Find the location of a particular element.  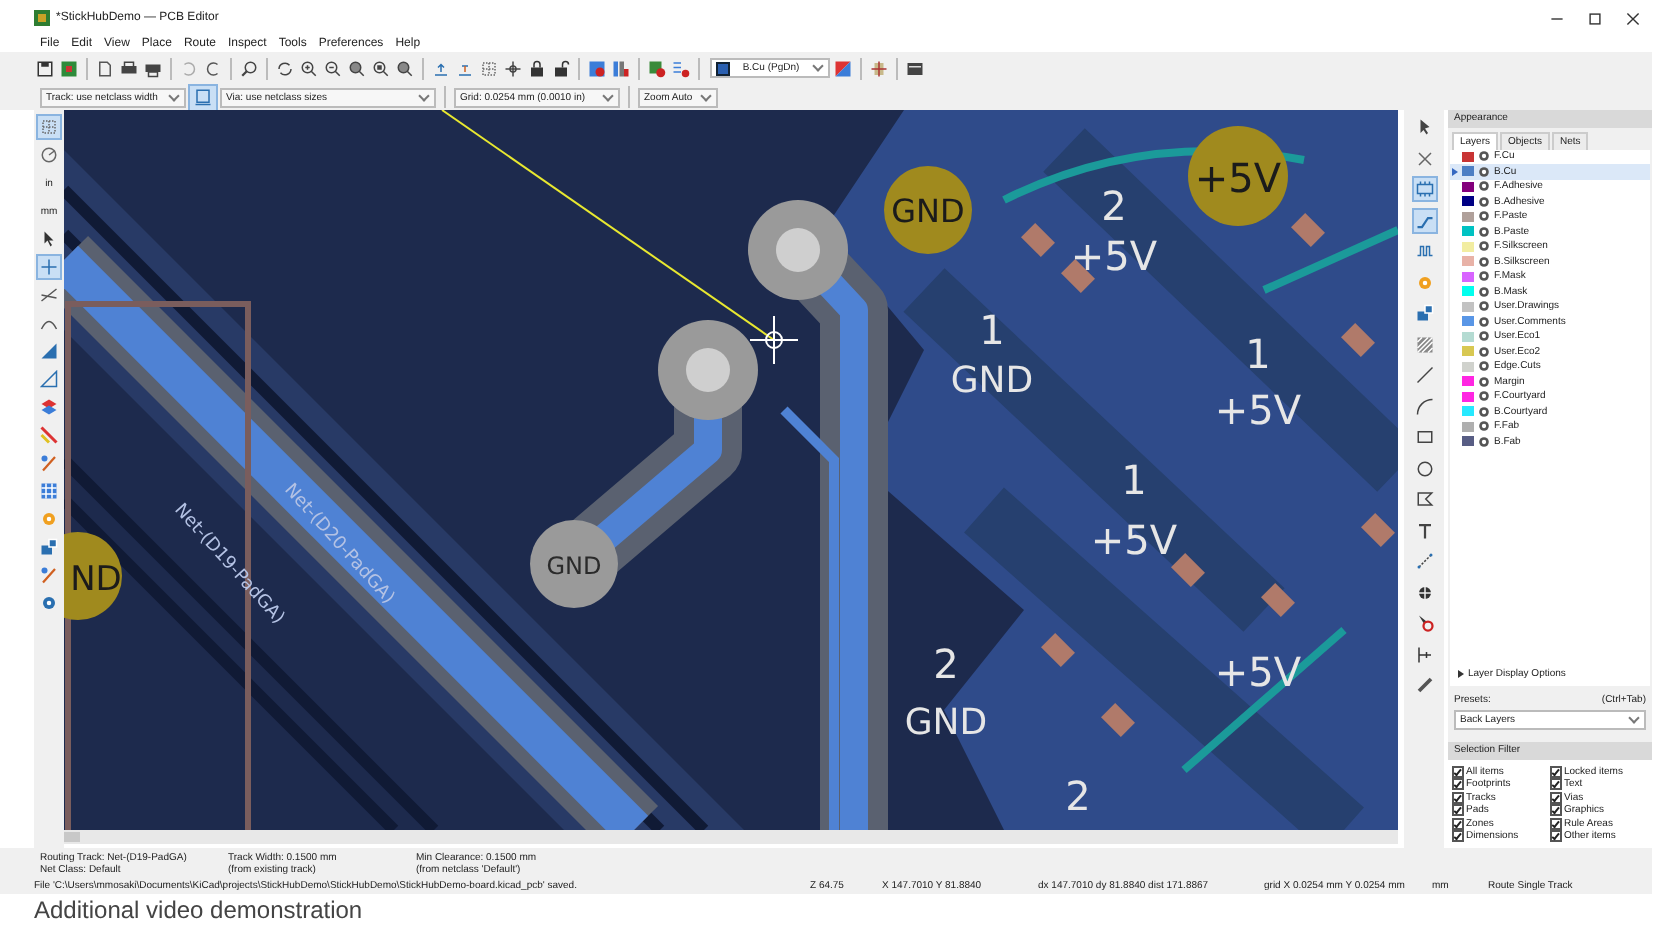

grid-settings-icon is located at coordinates (49, 491).